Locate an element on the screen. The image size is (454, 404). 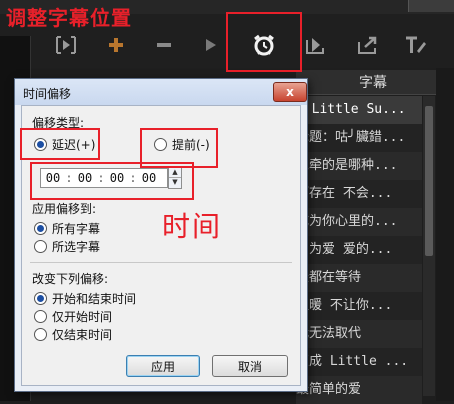
list-item: 天都在等待 is located at coordinates (359, 278).